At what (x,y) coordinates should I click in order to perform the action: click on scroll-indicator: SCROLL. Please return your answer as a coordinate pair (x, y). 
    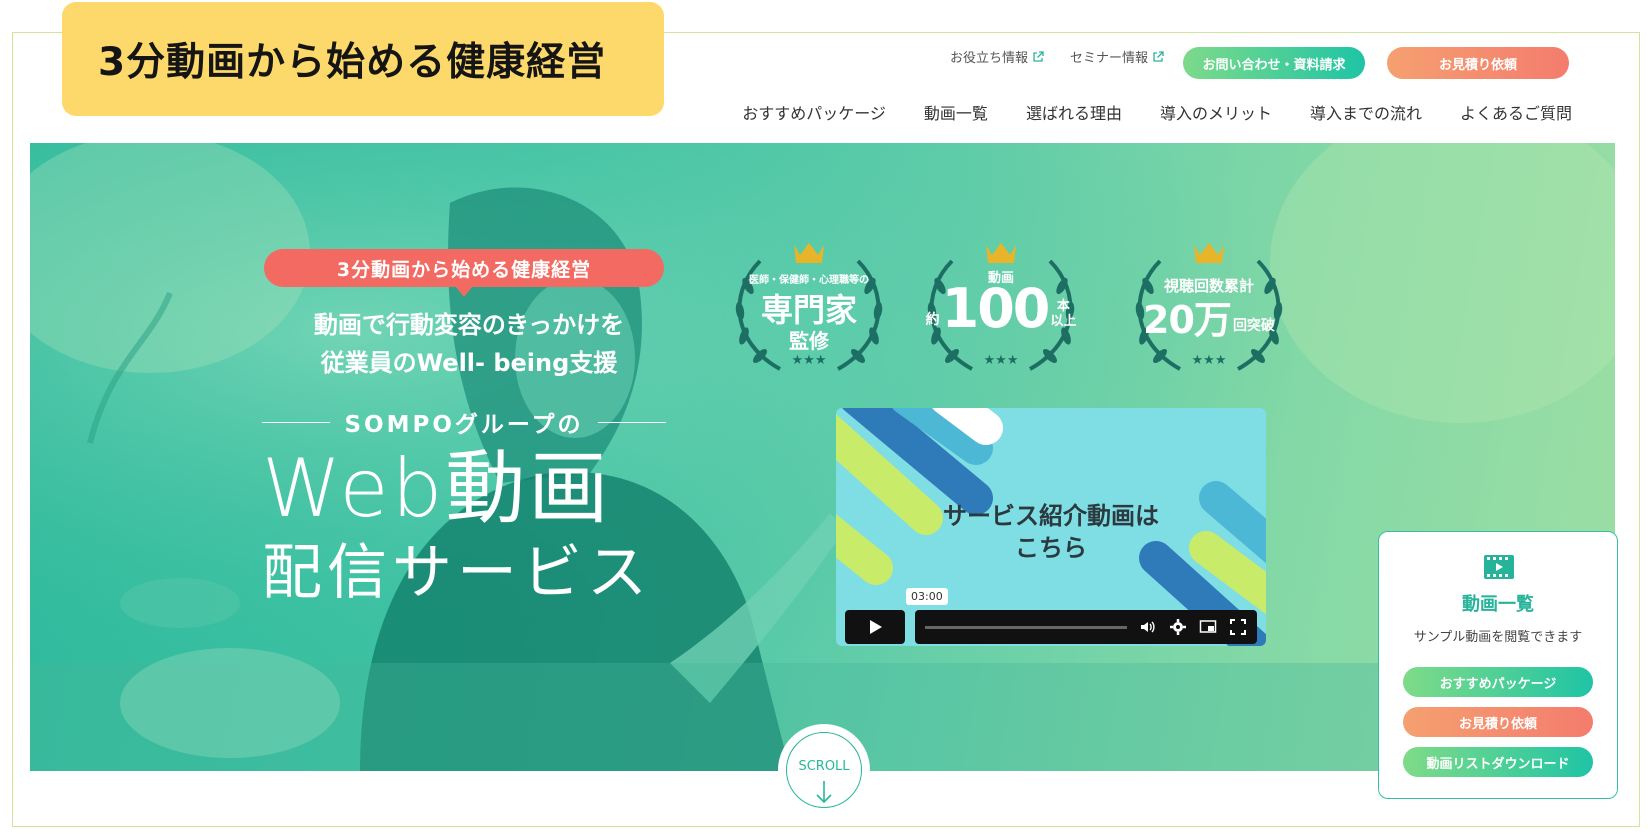
    Looking at the image, I should click on (824, 770).